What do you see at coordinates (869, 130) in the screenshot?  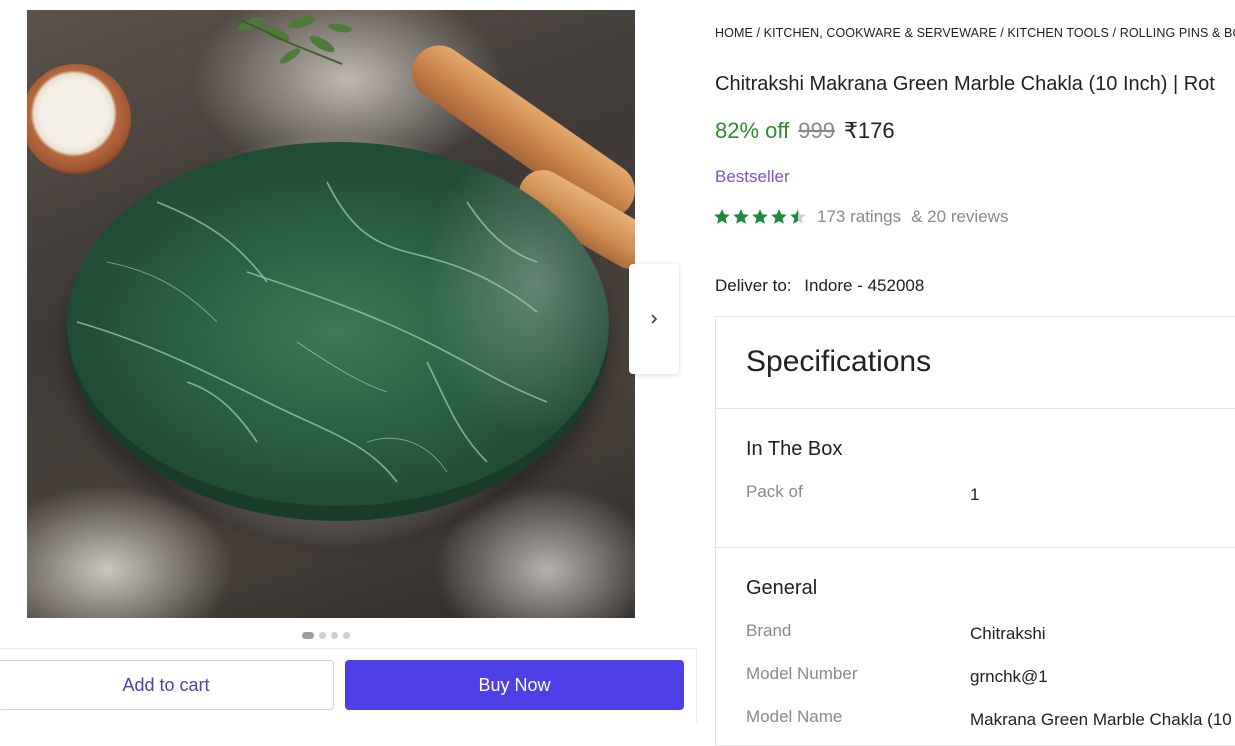 I see `selling-price: ₹176` at bounding box center [869, 130].